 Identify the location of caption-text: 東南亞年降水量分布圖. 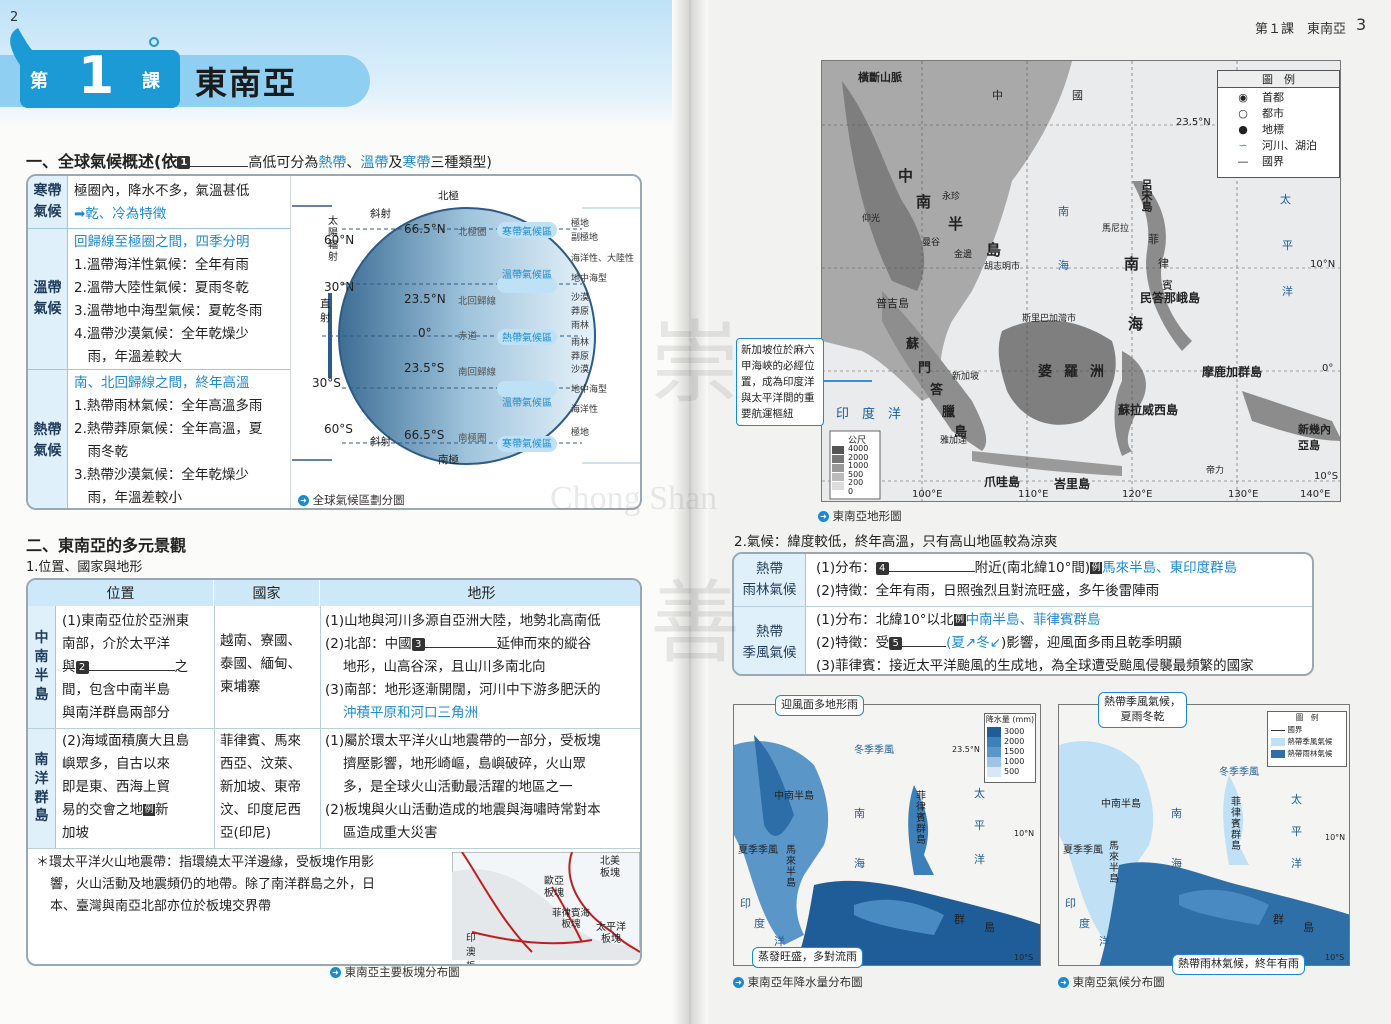
(805, 982).